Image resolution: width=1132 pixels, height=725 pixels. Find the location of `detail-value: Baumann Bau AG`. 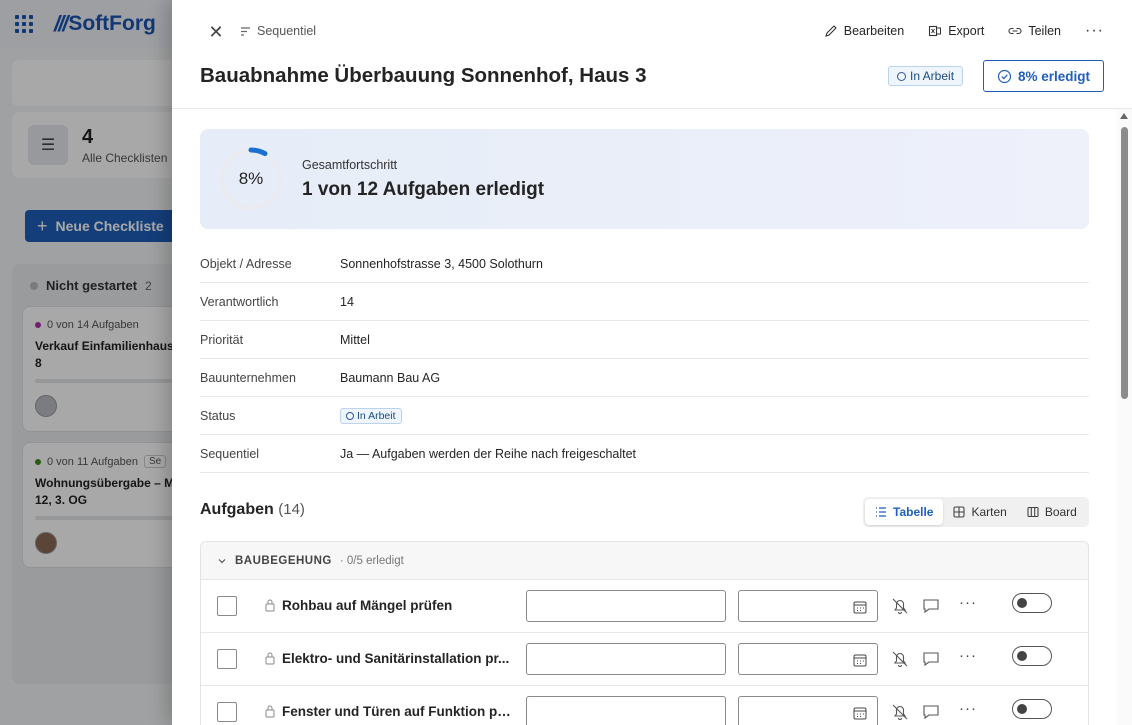

detail-value: Baumann Bau AG is located at coordinates (390, 377).